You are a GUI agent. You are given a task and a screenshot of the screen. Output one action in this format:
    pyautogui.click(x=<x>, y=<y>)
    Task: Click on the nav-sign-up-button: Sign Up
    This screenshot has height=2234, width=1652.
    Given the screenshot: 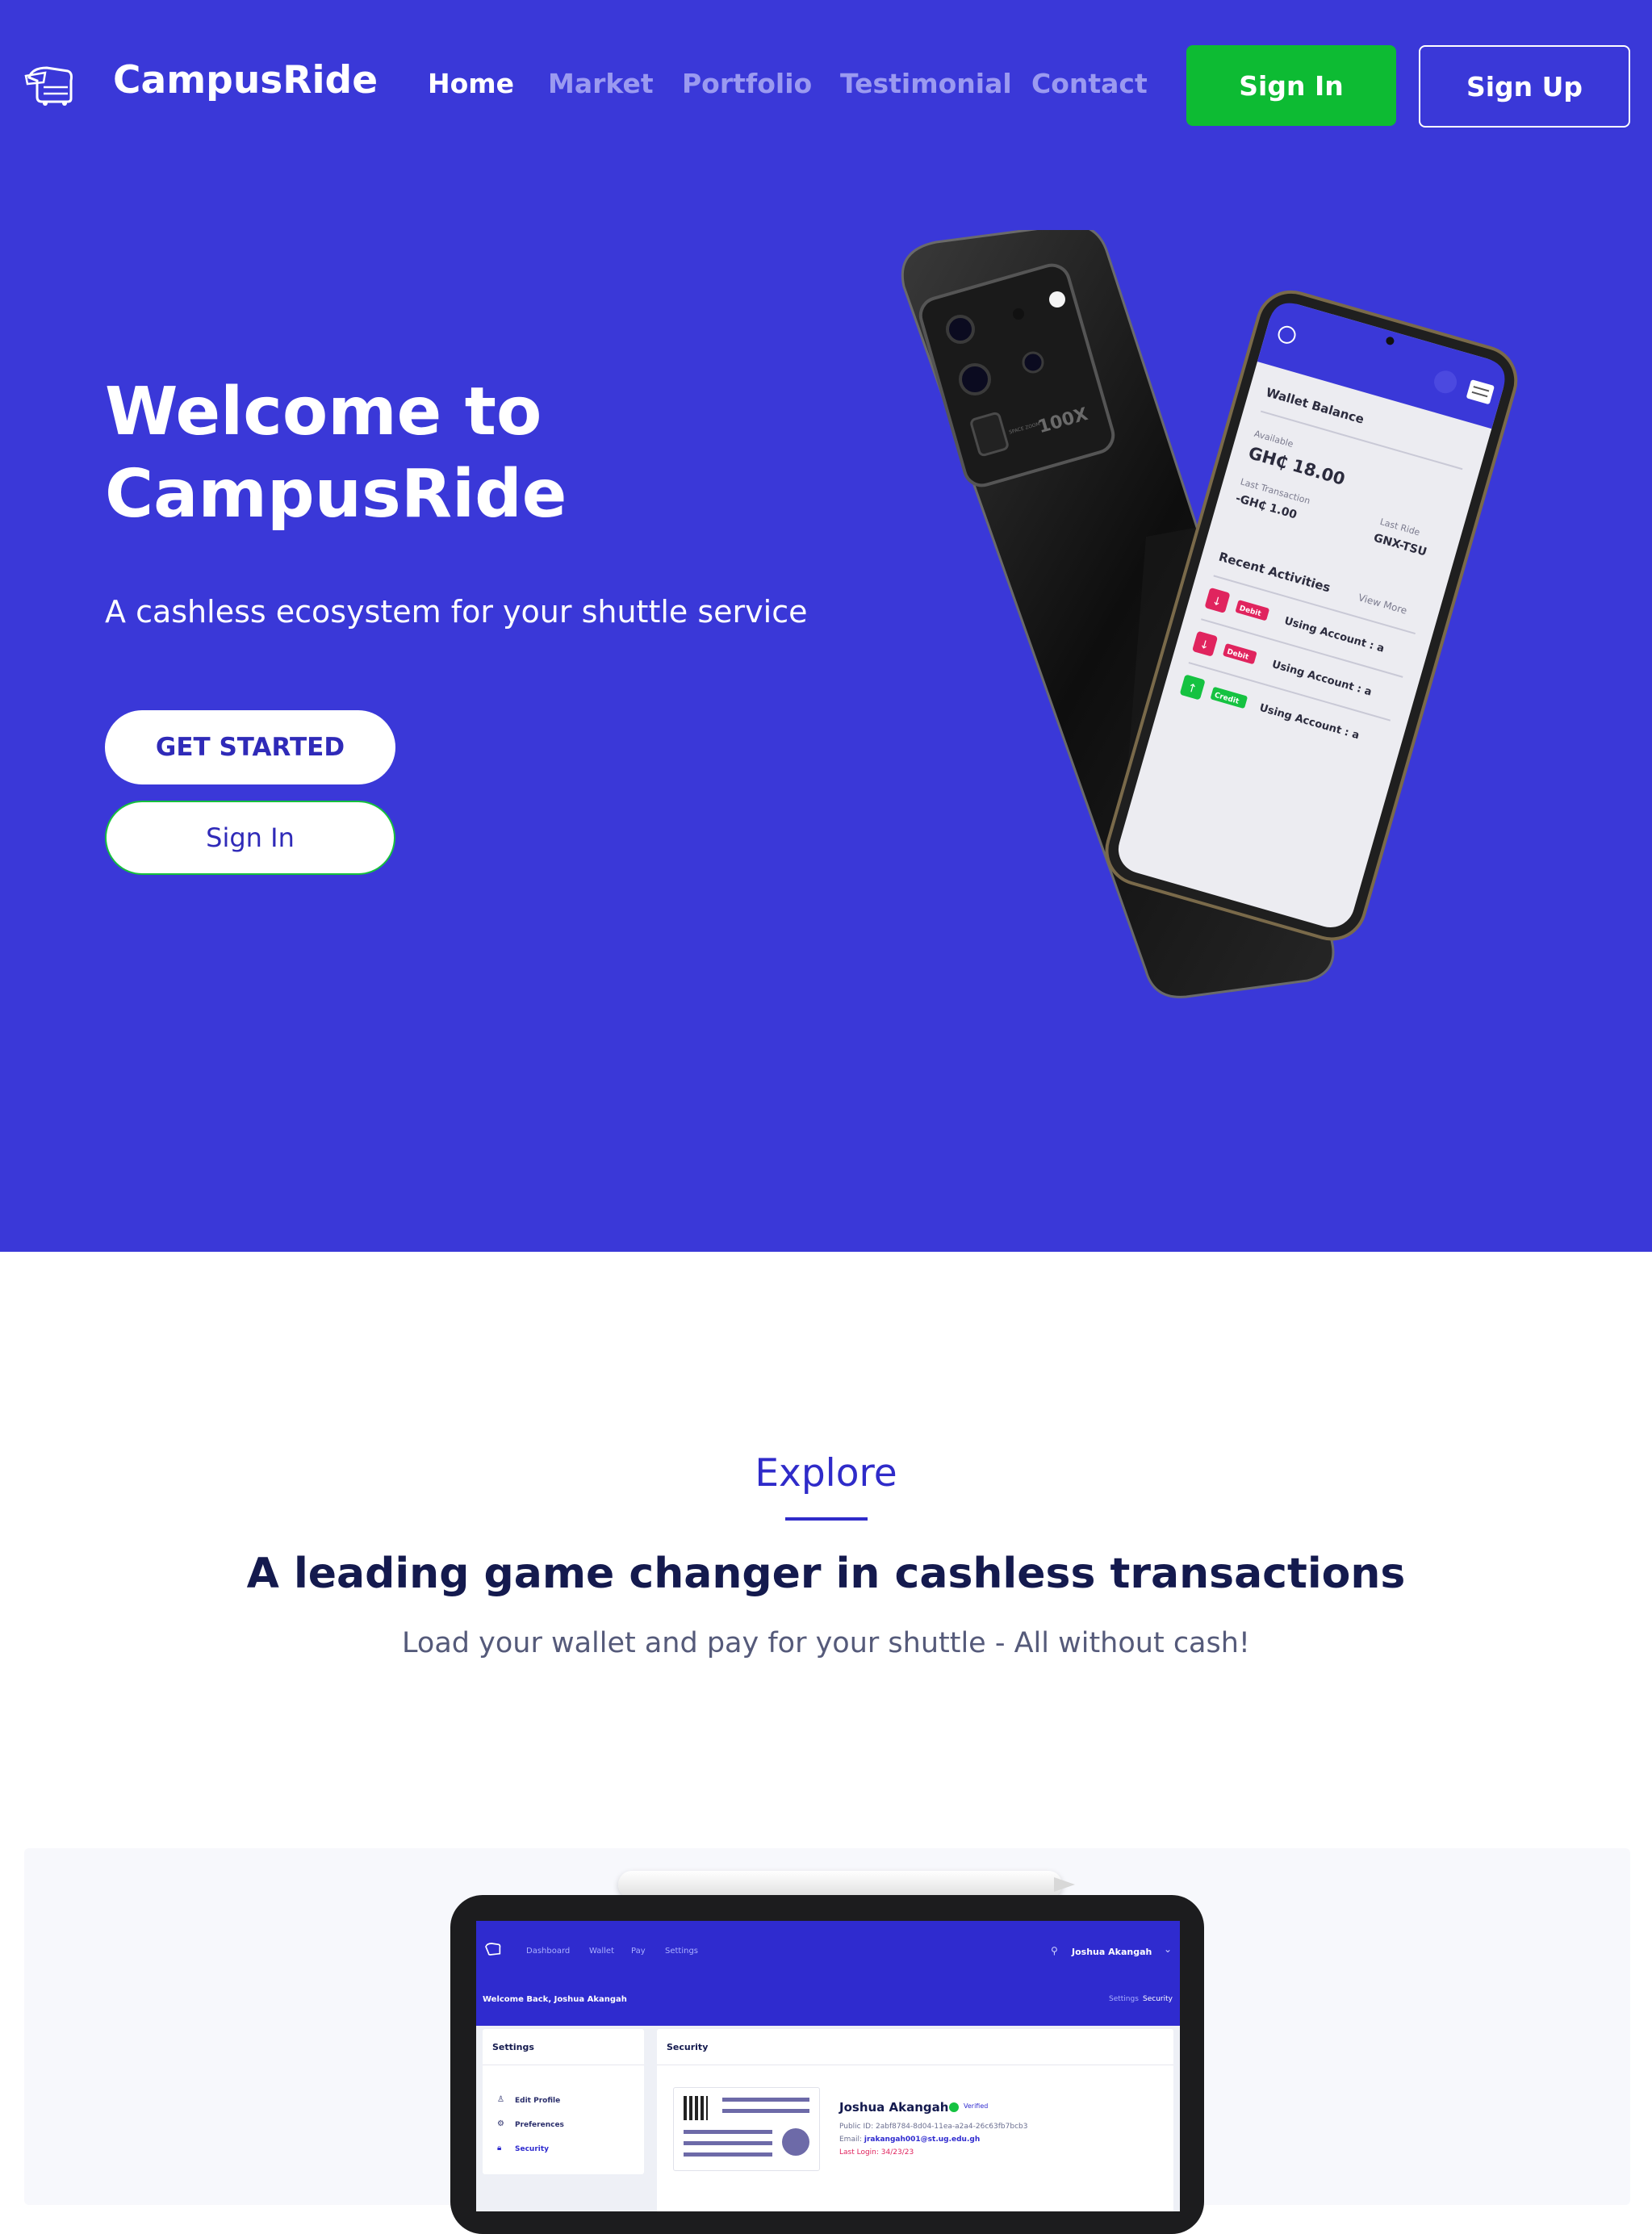 What is the action you would take?
    pyautogui.click(x=1524, y=86)
    